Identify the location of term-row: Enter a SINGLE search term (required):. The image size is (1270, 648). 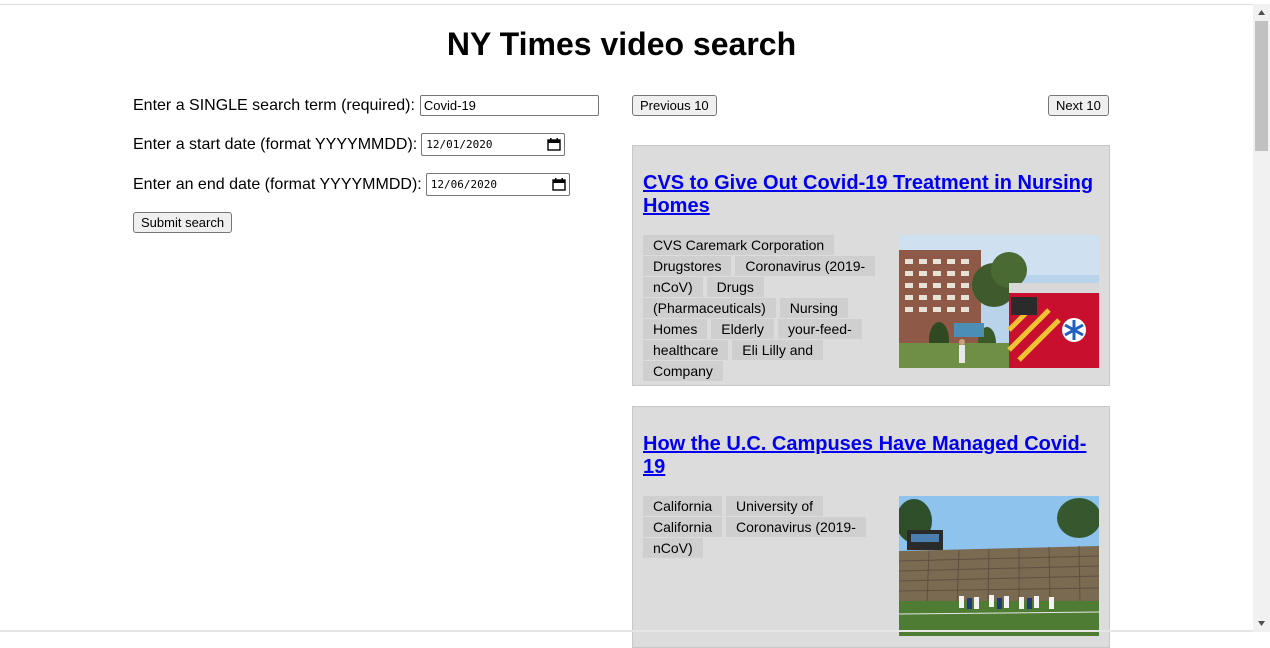
(366, 105).